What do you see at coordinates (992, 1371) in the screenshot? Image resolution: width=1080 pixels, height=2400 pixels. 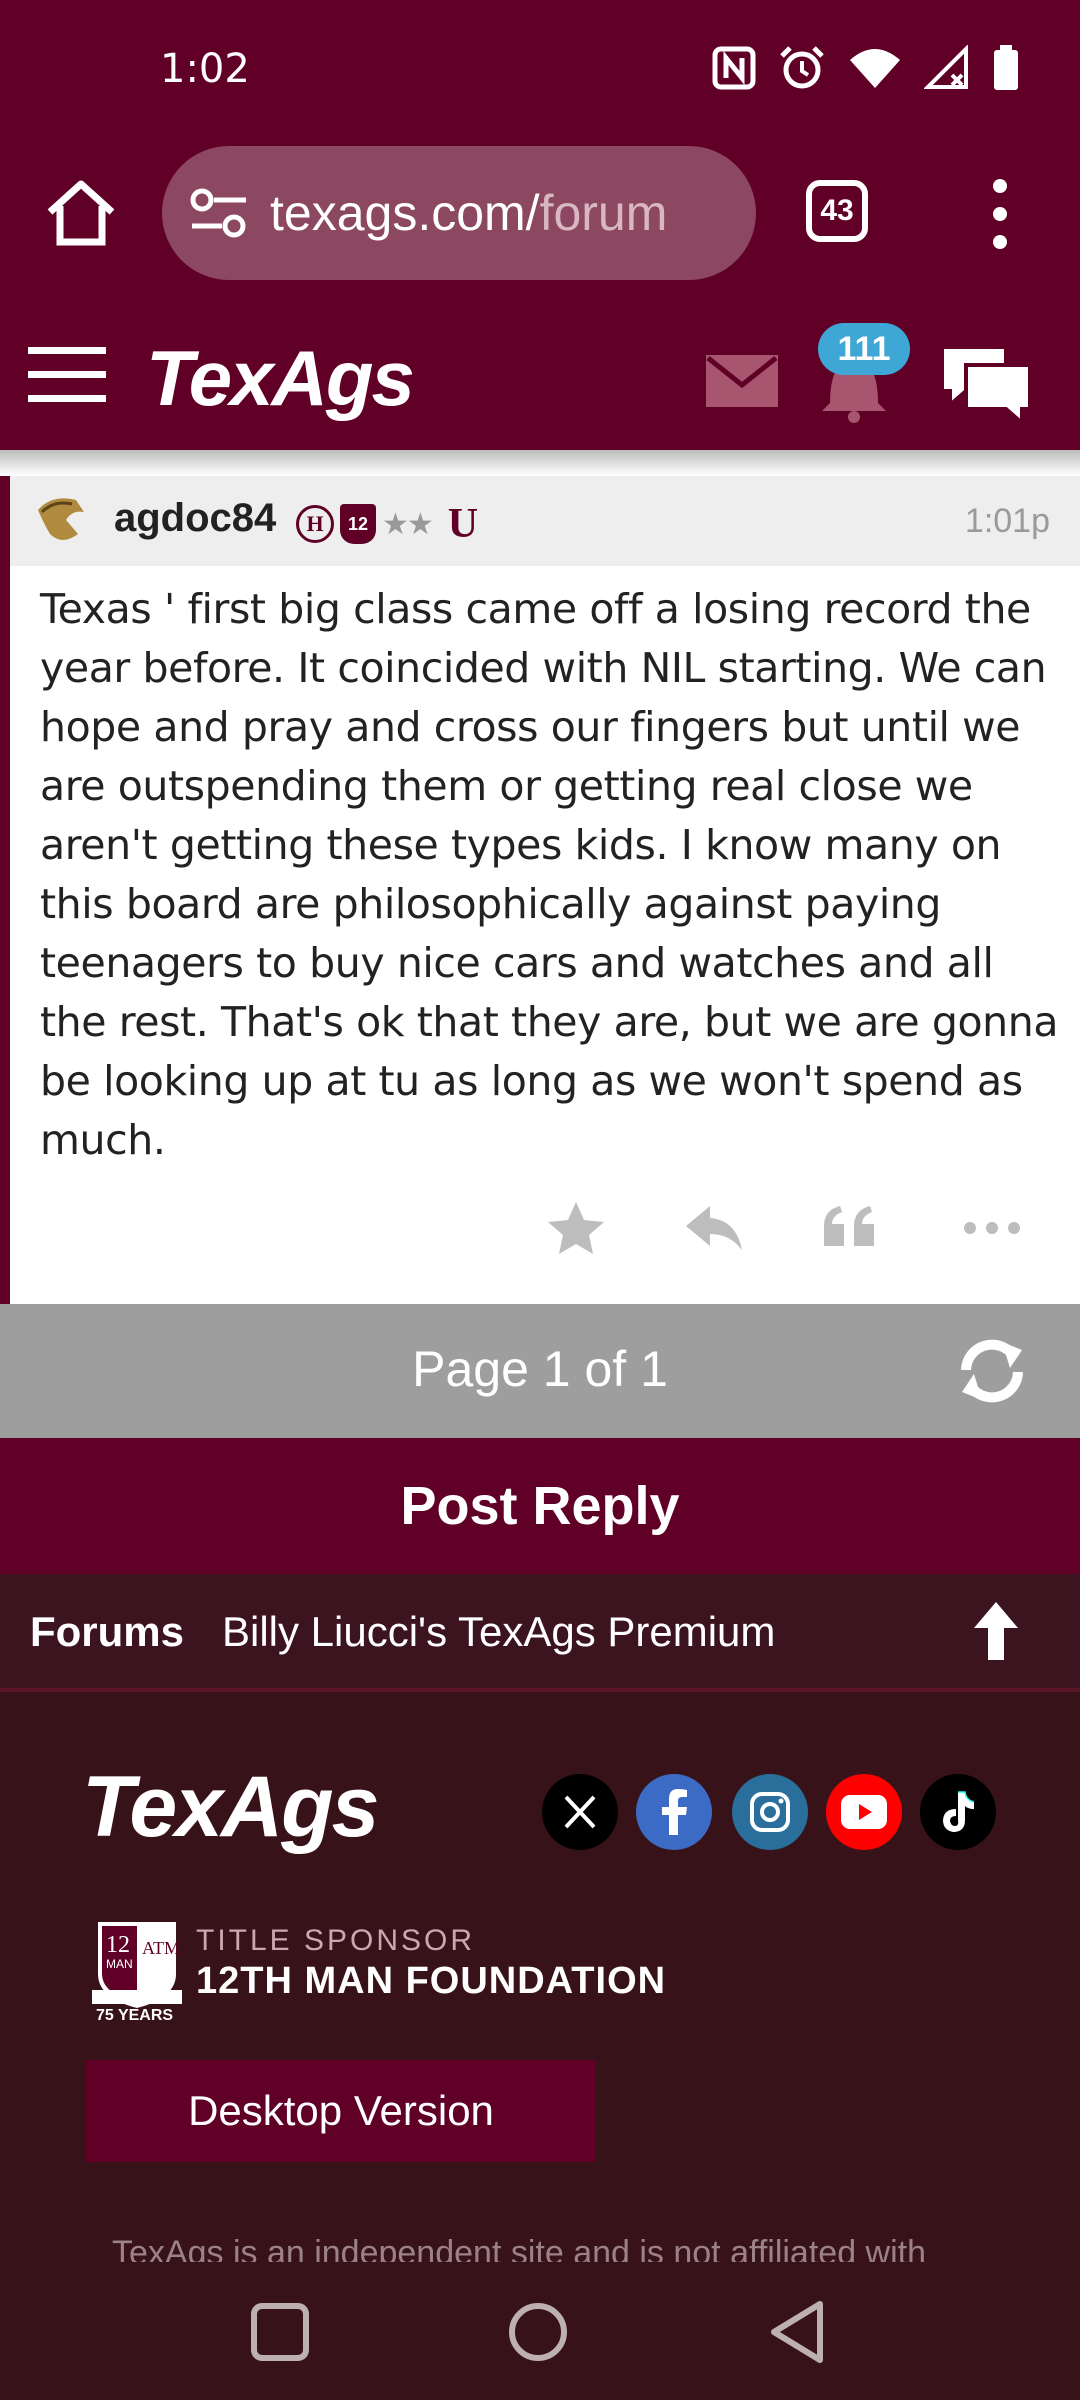 I see `refresh-icon` at bounding box center [992, 1371].